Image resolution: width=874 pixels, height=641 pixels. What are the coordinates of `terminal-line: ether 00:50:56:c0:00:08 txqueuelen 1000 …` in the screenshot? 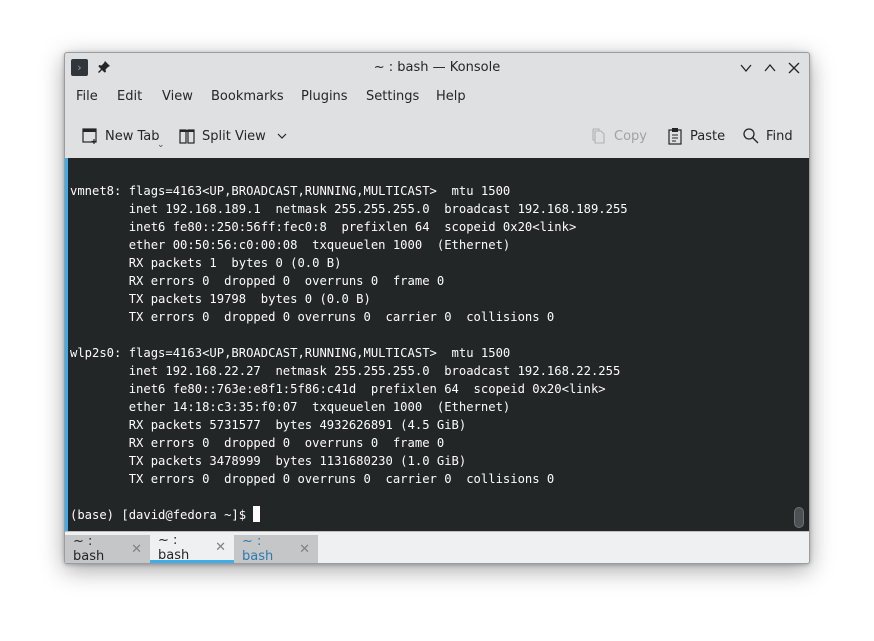 It's located at (319, 245).